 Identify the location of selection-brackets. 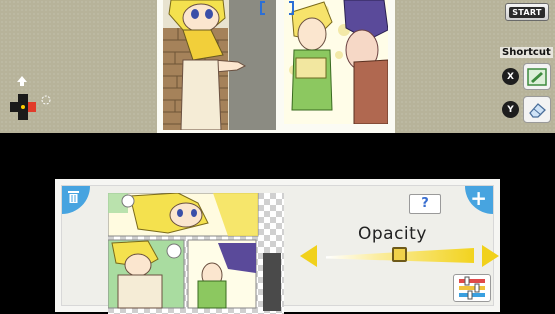
(277, 8).